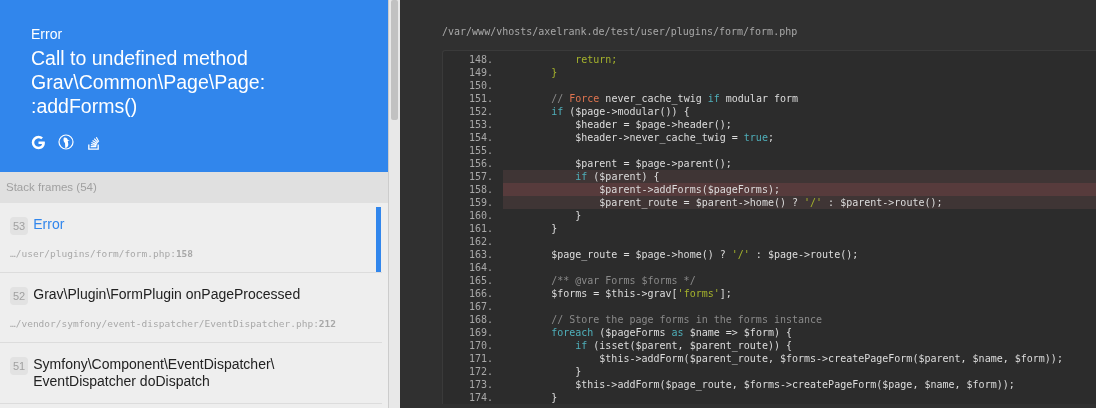 This screenshot has height=408, width=1096. What do you see at coordinates (596, 59) in the screenshot?
I see `code-text: return;` at bounding box center [596, 59].